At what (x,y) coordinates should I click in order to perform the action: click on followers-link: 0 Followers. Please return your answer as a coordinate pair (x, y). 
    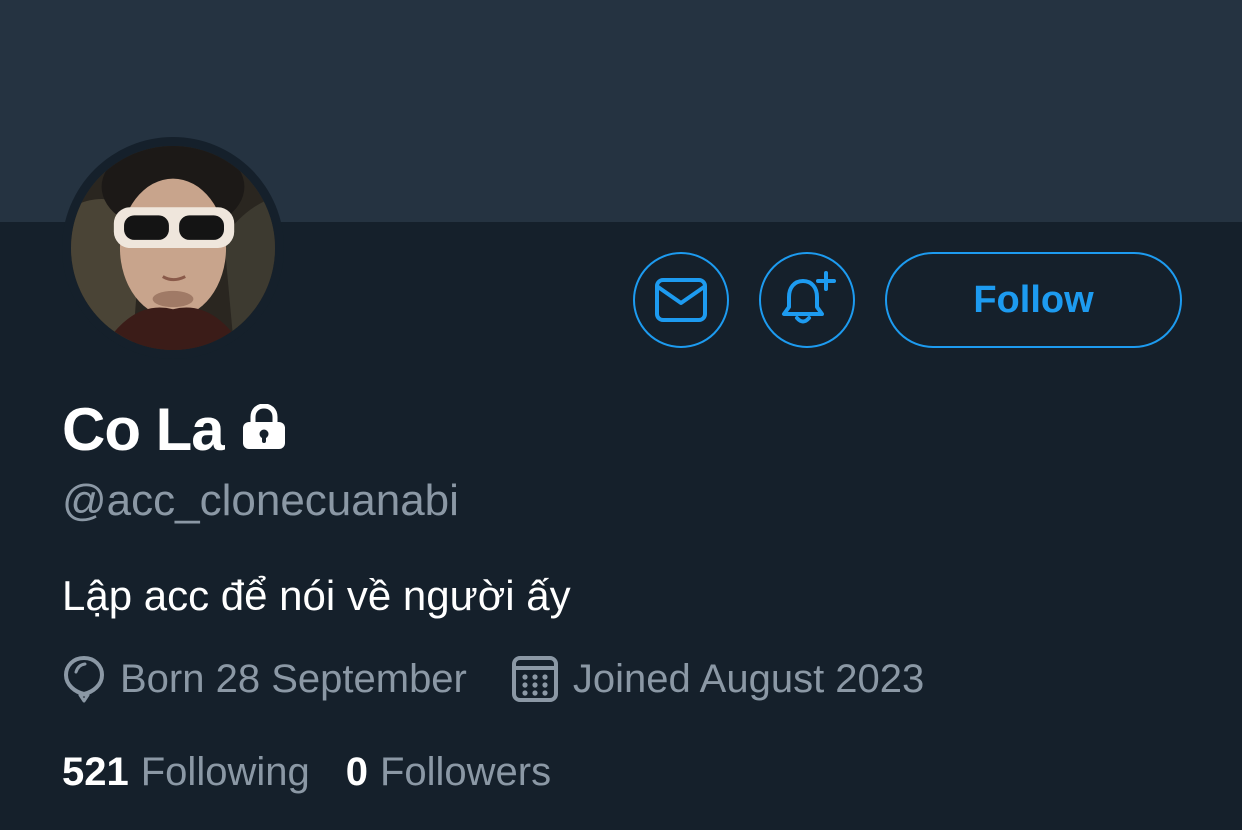
    Looking at the image, I should click on (448, 772).